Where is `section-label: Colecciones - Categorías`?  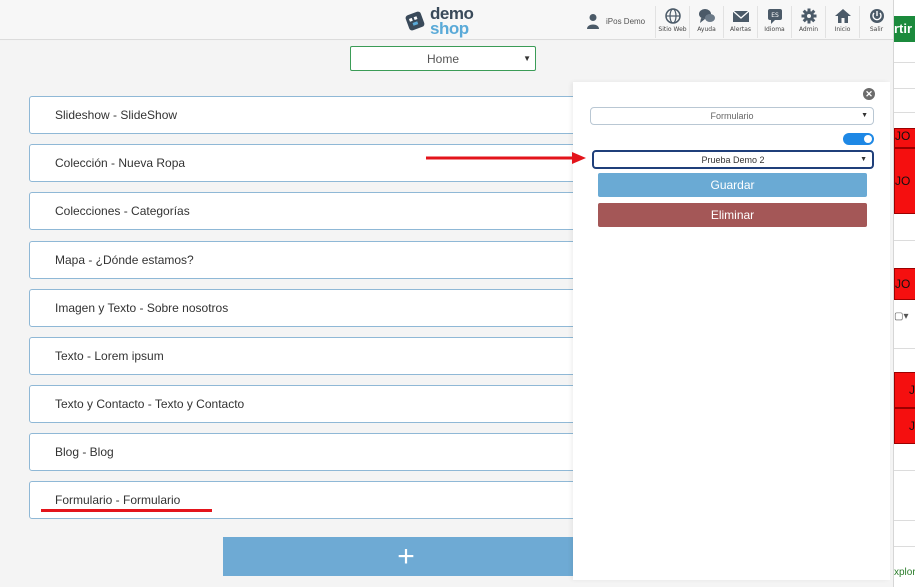 section-label: Colecciones - Categorías is located at coordinates (122, 211).